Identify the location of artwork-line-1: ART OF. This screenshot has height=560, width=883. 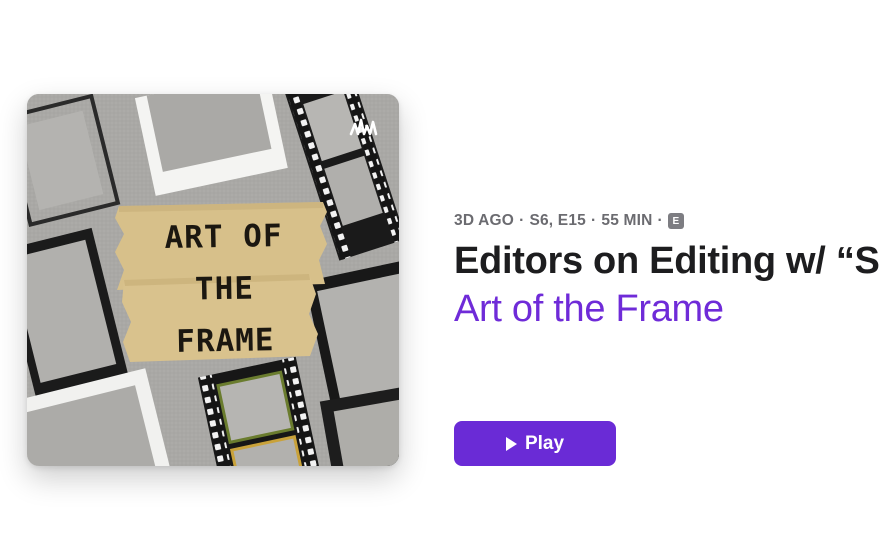
(223, 237).